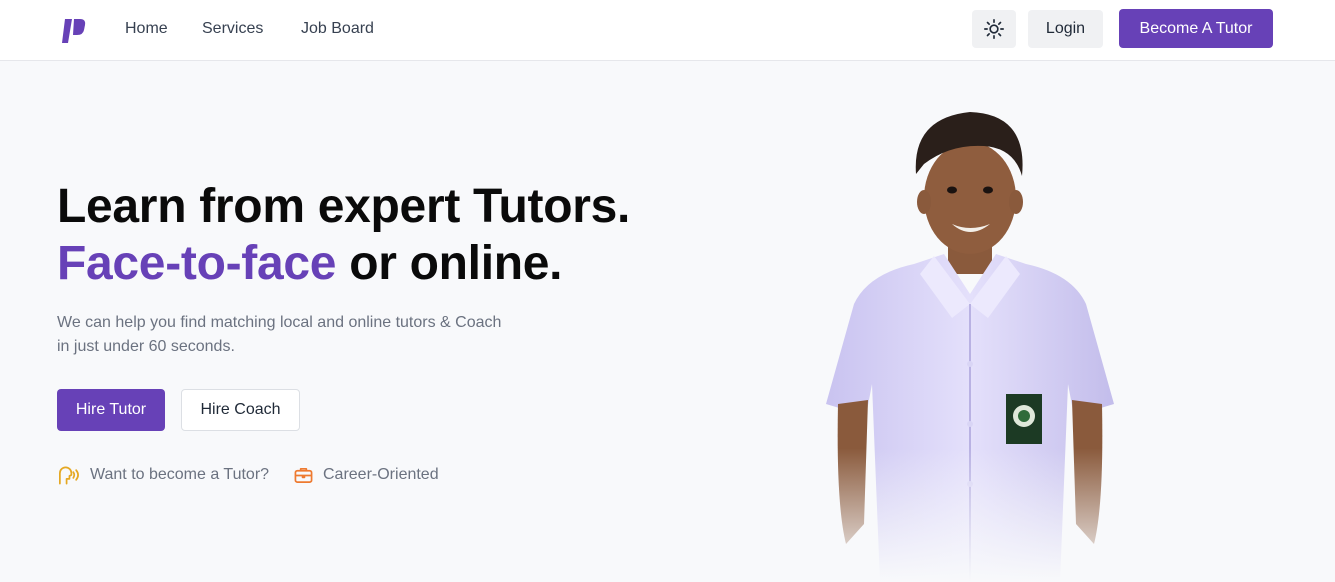  What do you see at coordinates (1196, 28) in the screenshot?
I see `become-tutor-button: Become A Tutor` at bounding box center [1196, 28].